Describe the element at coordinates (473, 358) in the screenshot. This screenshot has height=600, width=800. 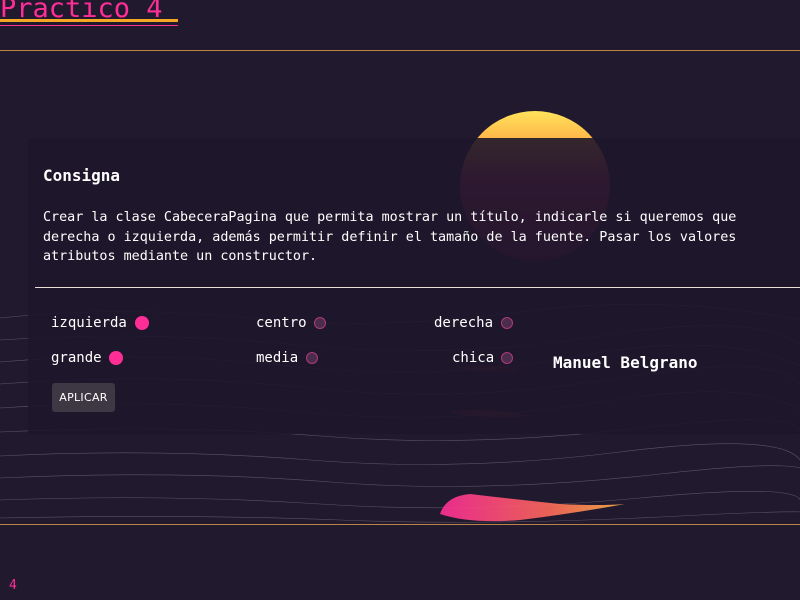
I see `option-chica-label: chica` at that location.